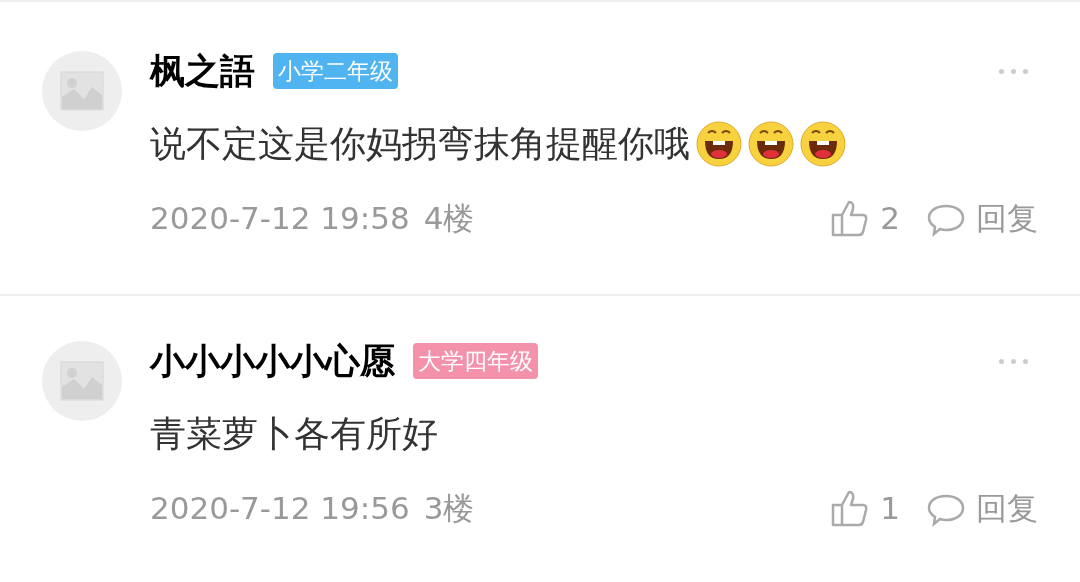  Describe the element at coordinates (272, 361) in the screenshot. I see `username: 小小小小小心愿` at that location.